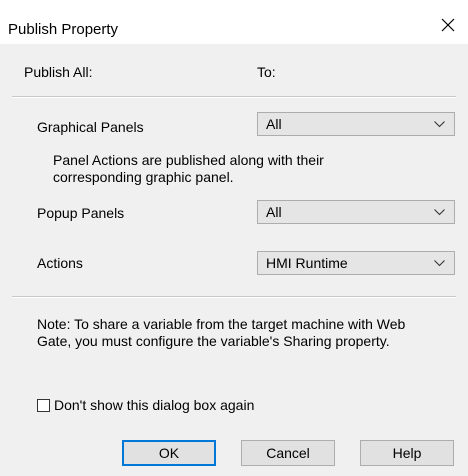  Describe the element at coordinates (356, 263) in the screenshot. I see `actions-select: HMI Runtime` at that location.